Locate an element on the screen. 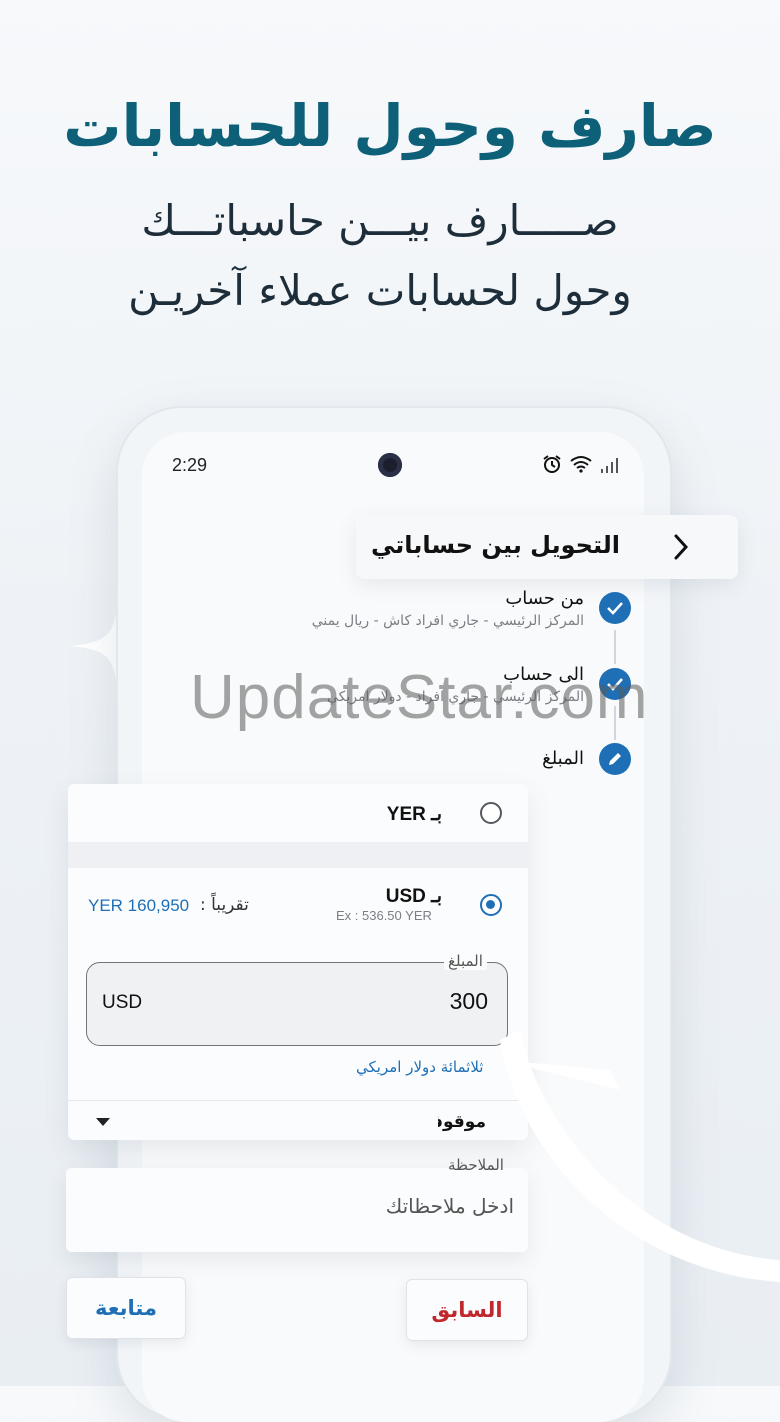 Image resolution: width=780 pixels, height=1422 pixels. step-connector is located at coordinates (615, 647).